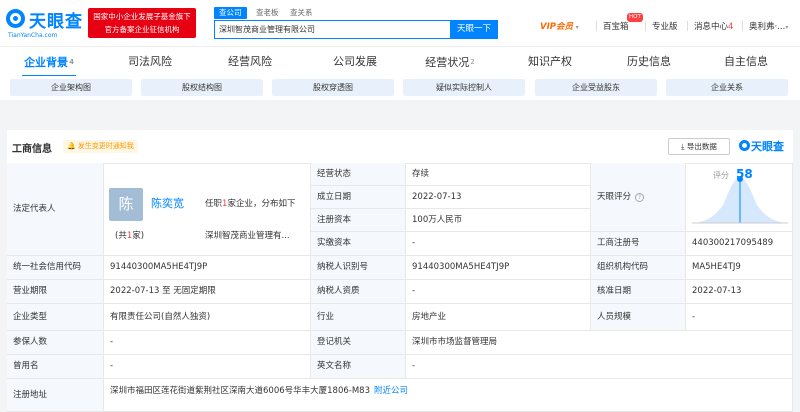 This screenshot has width=800, height=412. I want to click on logo-text: 天眼查, so click(56, 22).